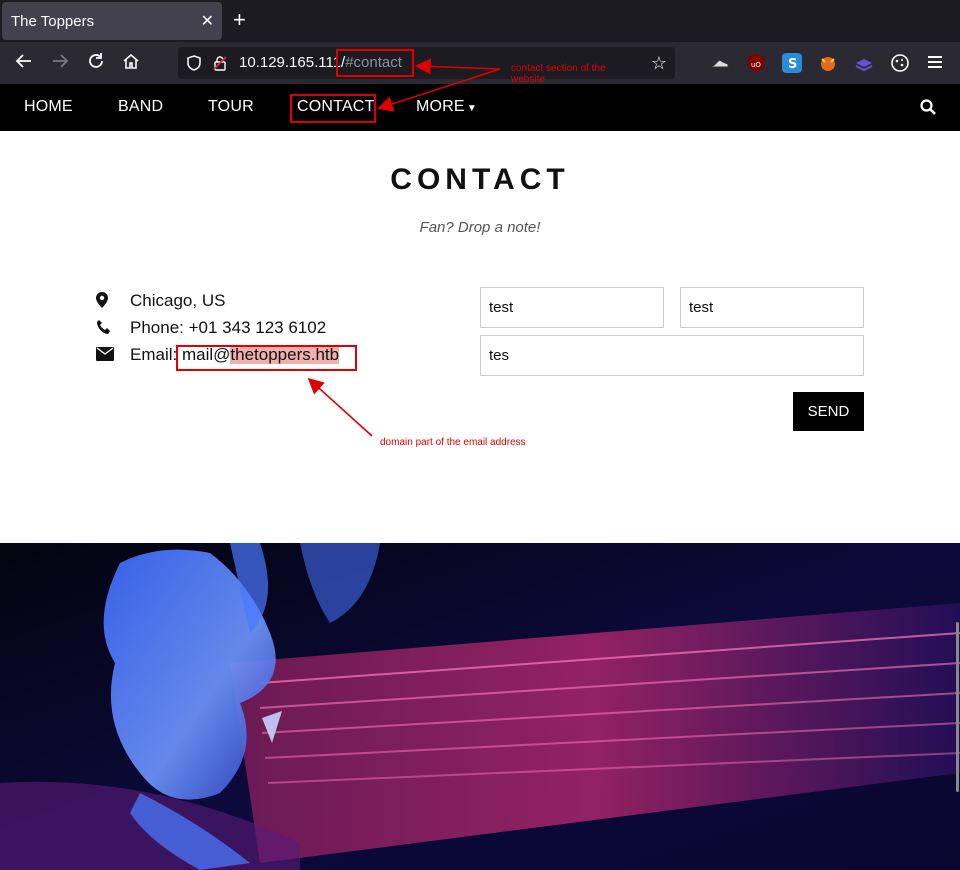  I want to click on annotation-domain-note: domain part of the email address, so click(453, 442).